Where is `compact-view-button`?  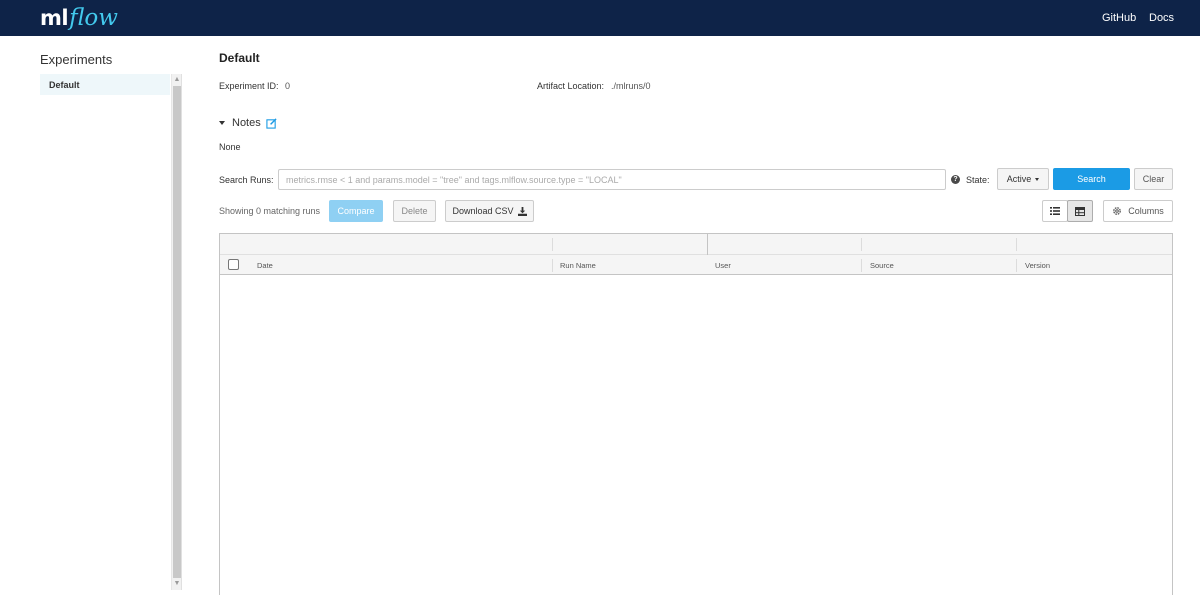 compact-view-button is located at coordinates (1080, 211).